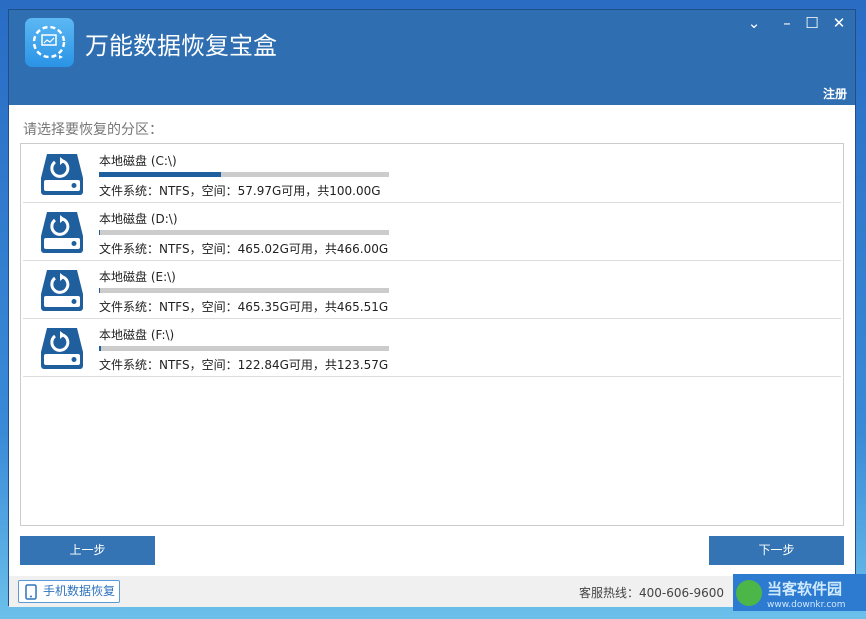 The height and width of the screenshot is (619, 866). What do you see at coordinates (93, 130) in the screenshot?
I see `prompt-label: 请选择要恢复的分区：` at bounding box center [93, 130].